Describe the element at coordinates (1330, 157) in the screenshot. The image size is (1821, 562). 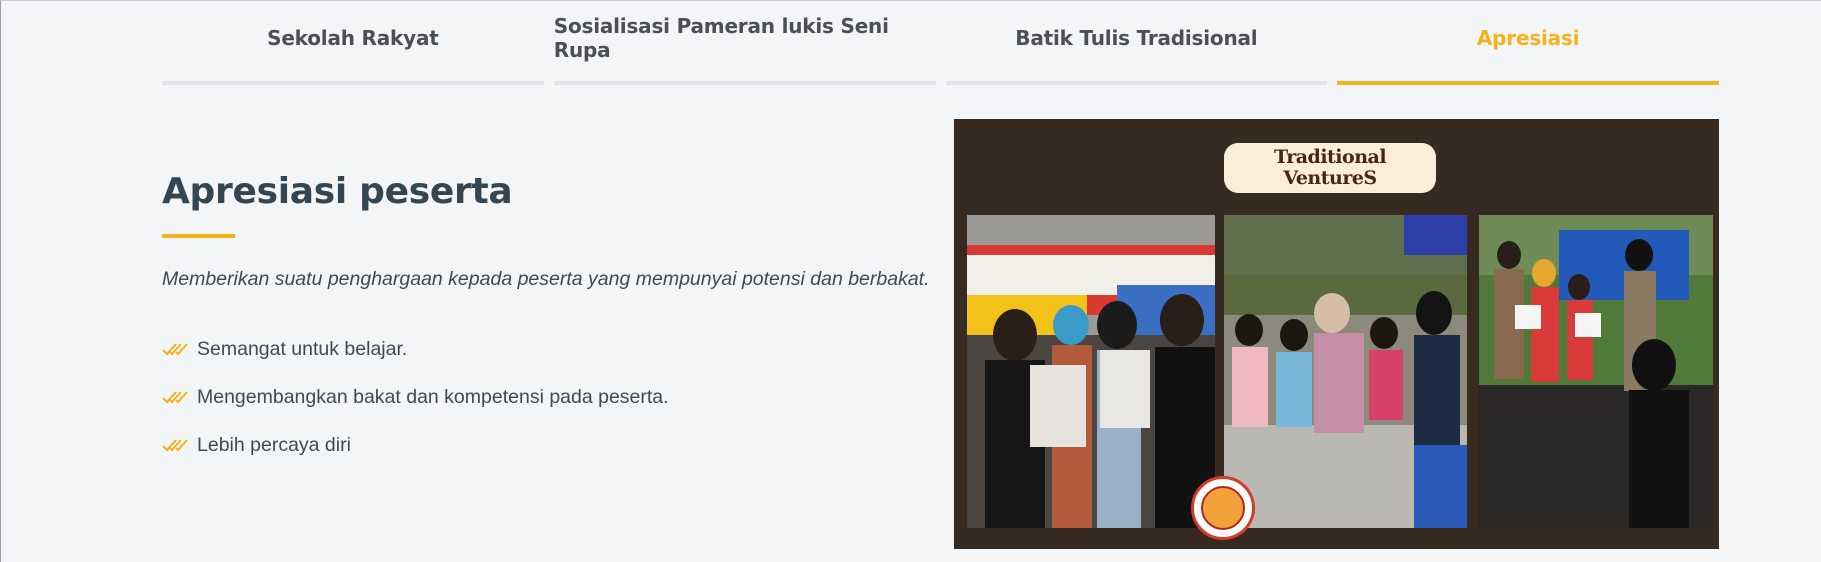
I see `logo-line-1: Traditional` at that location.